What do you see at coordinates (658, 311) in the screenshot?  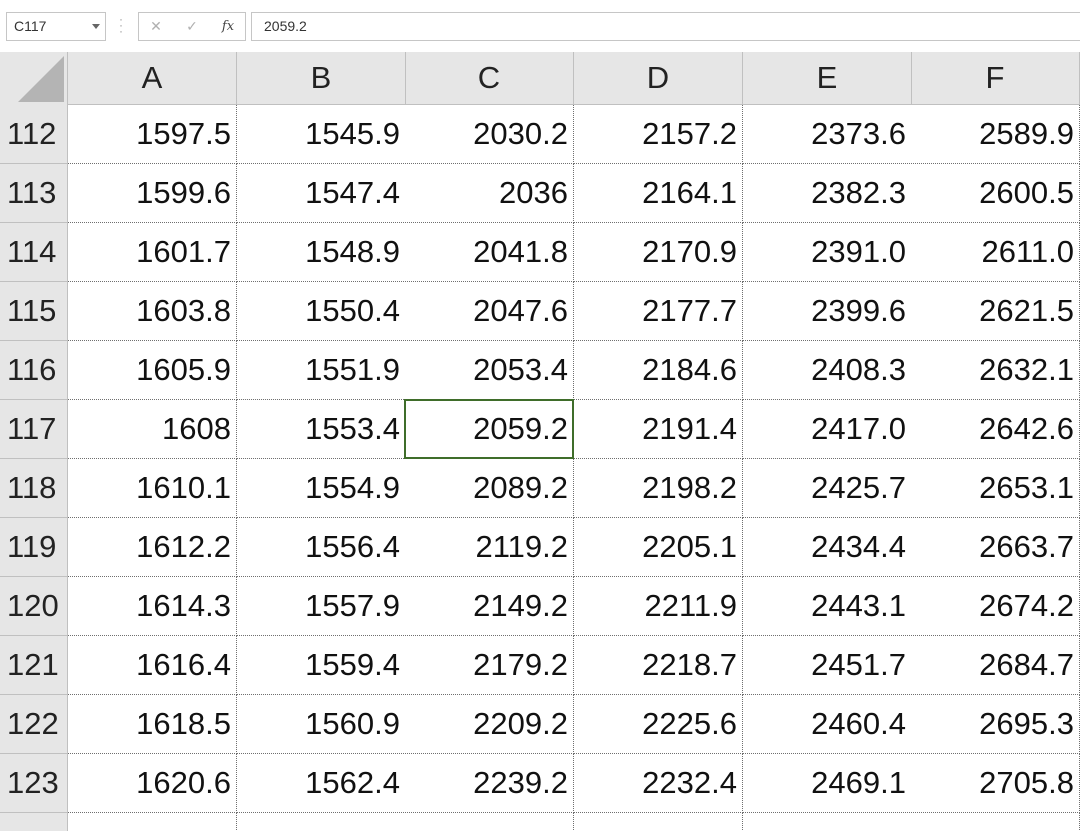 I see `cell-d115: 2177.7` at bounding box center [658, 311].